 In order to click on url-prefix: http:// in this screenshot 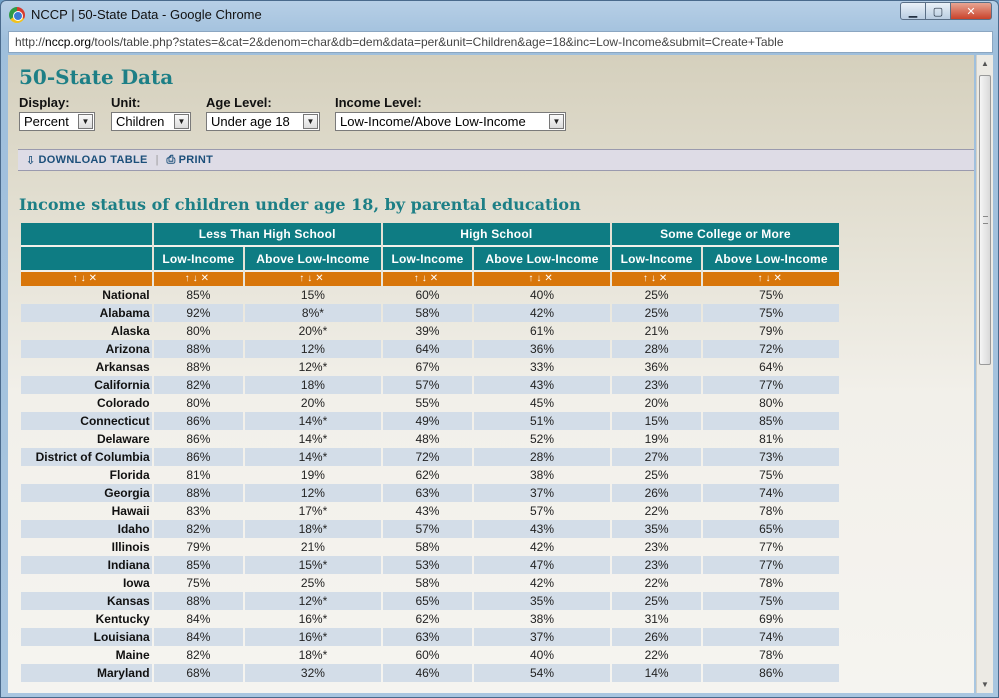, I will do `click(30, 42)`.